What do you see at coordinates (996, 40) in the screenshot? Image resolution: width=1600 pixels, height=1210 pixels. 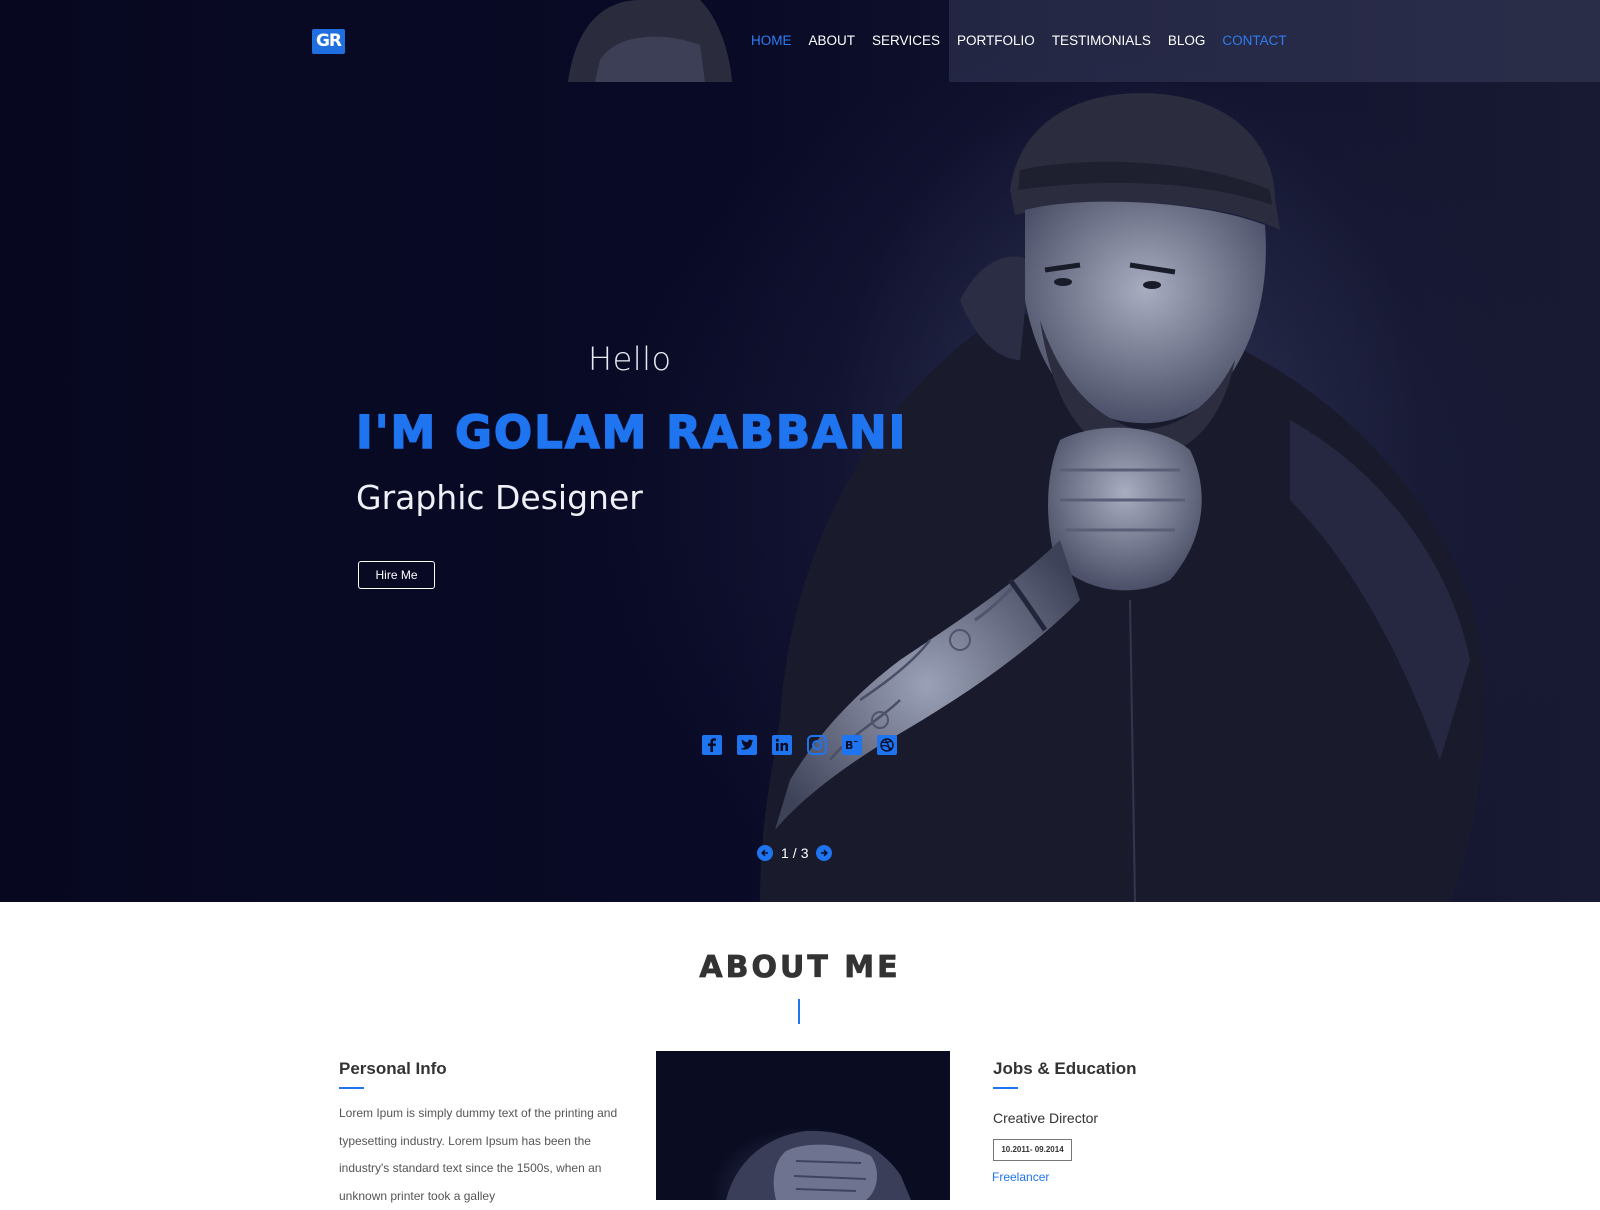 I see `nav-item: PORTFOLIO` at bounding box center [996, 40].